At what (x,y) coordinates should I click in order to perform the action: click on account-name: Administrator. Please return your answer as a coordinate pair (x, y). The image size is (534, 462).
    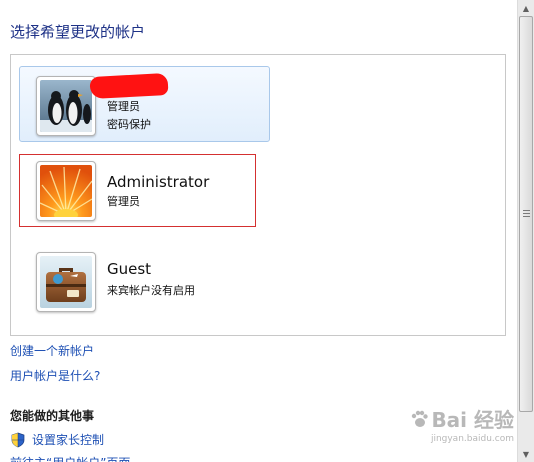
    Looking at the image, I should click on (158, 182).